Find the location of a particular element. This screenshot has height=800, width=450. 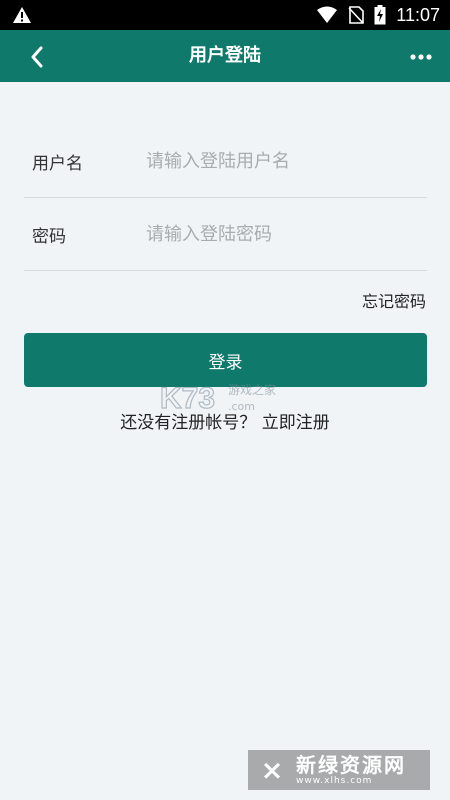

more-horizontal-icon is located at coordinates (421, 57).